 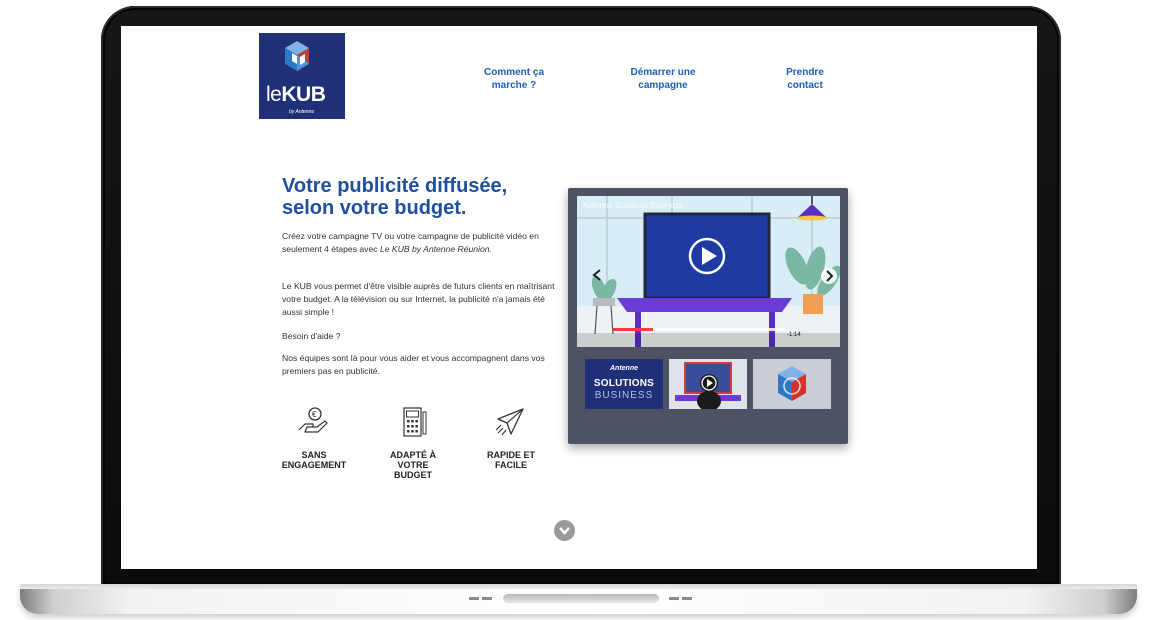 I want to click on feature-label-line: VOTRE, so click(x=413, y=465).